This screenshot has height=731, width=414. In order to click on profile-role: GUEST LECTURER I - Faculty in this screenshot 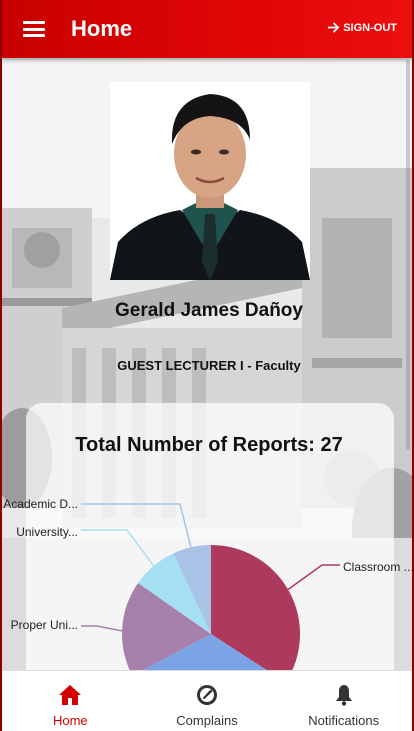, I will do `click(209, 365)`.